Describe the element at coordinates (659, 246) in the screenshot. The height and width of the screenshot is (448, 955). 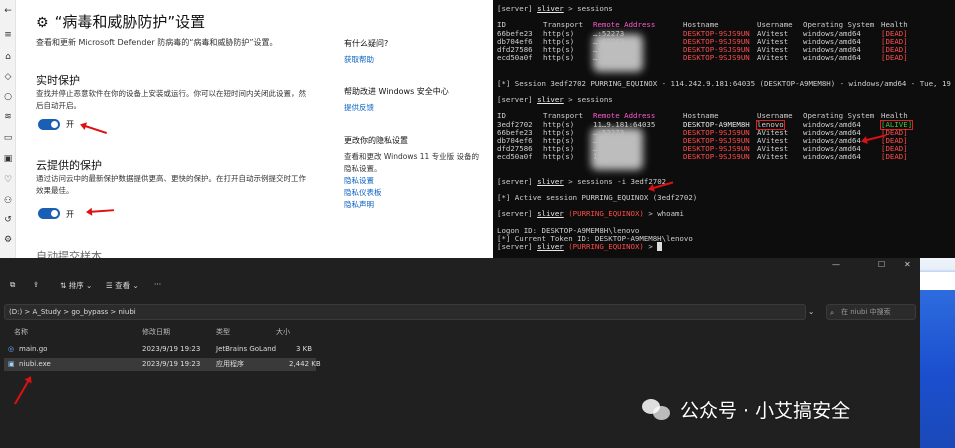
I see `cursor: _` at that location.